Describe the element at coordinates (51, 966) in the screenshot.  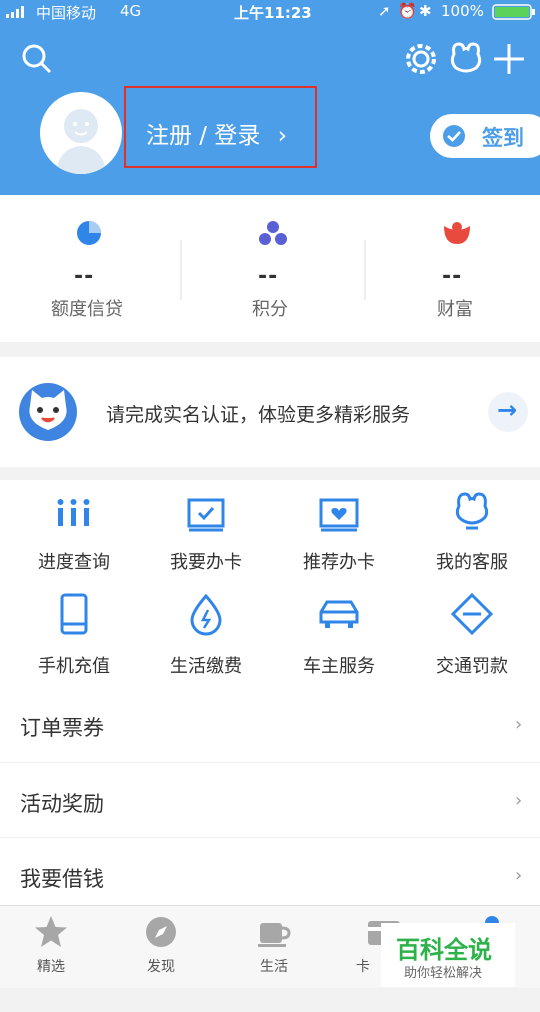
I see `tab-featured: 精选` at that location.